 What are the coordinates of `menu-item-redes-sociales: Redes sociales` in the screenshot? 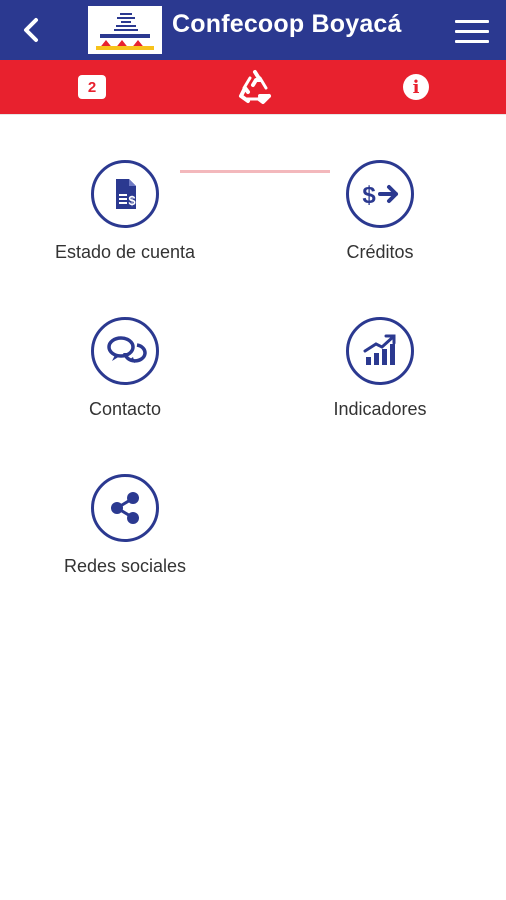 It's located at (125, 525).